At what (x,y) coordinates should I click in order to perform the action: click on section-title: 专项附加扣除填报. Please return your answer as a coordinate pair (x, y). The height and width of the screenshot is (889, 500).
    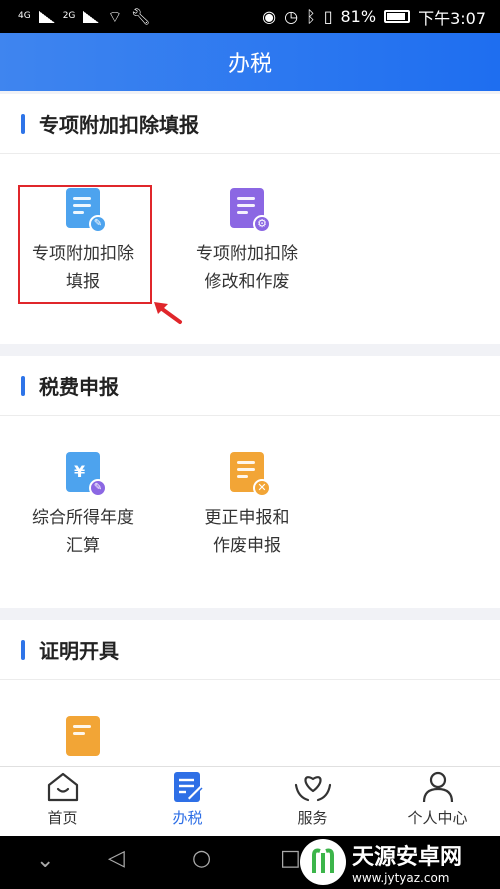
    Looking at the image, I should click on (119, 125).